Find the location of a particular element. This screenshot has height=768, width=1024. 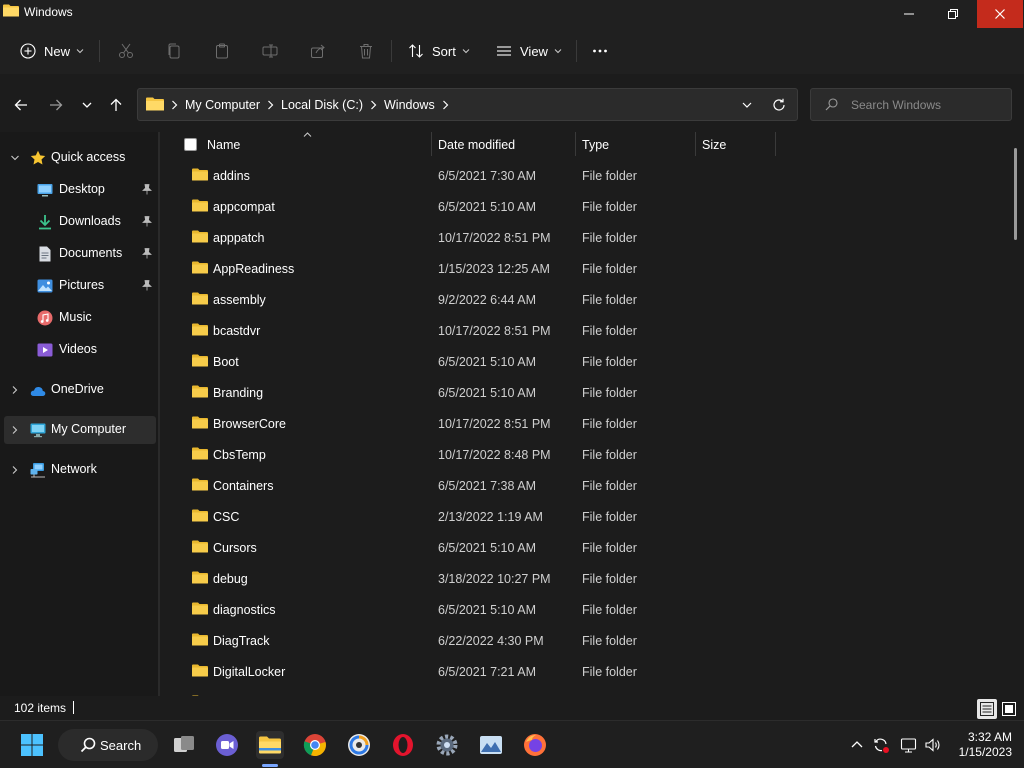

address-bar: My Computer Local Disk (C:) Windows is located at coordinates (467, 104).